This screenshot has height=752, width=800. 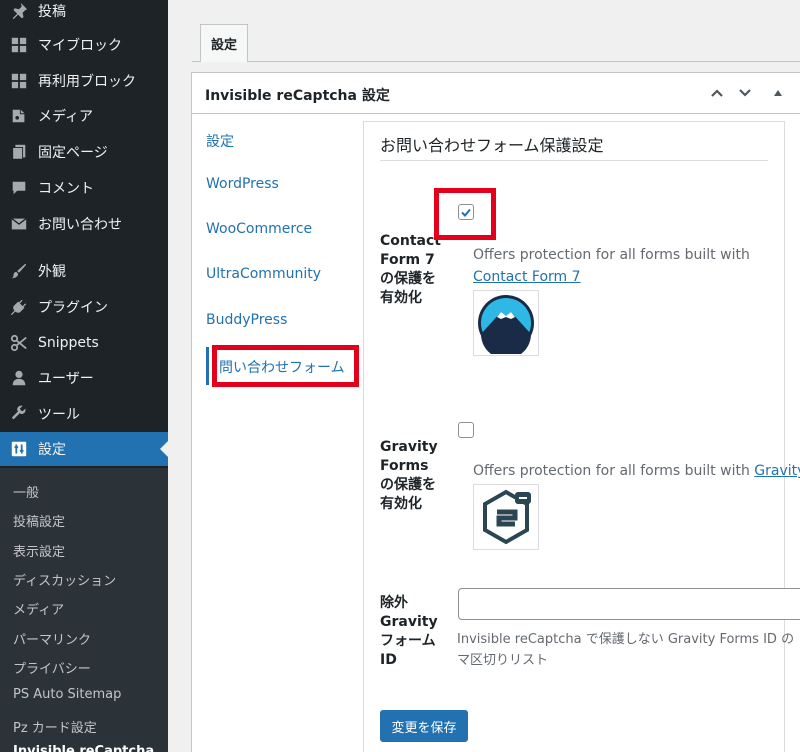 I want to click on menu-users: ユーザー, so click(x=84, y=378).